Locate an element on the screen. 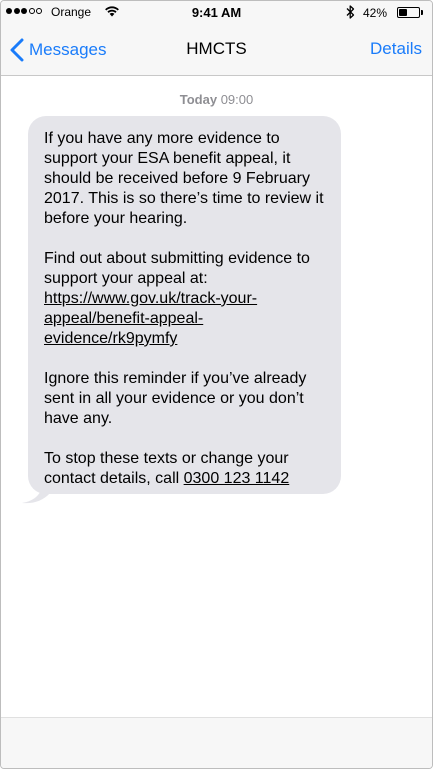  battery-percentage: 42% is located at coordinates (375, 13).